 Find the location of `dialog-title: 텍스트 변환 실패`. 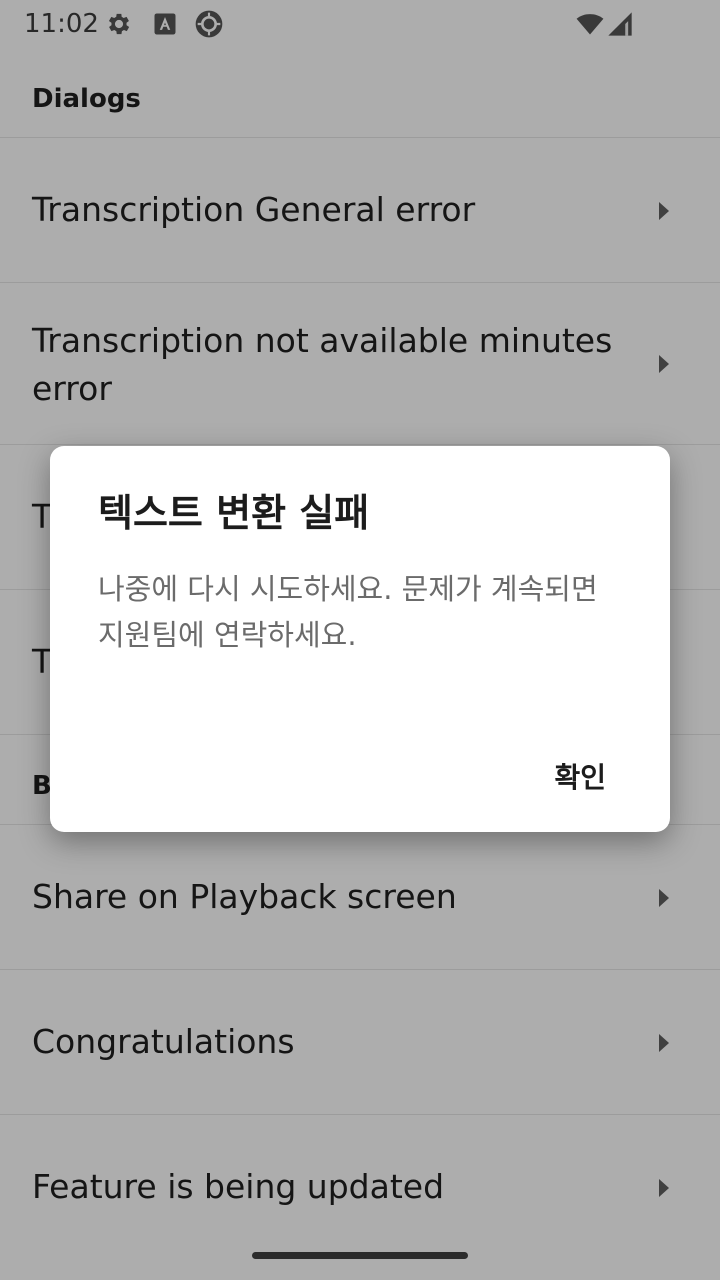

dialog-title: 텍스트 변환 실패 is located at coordinates (234, 513).